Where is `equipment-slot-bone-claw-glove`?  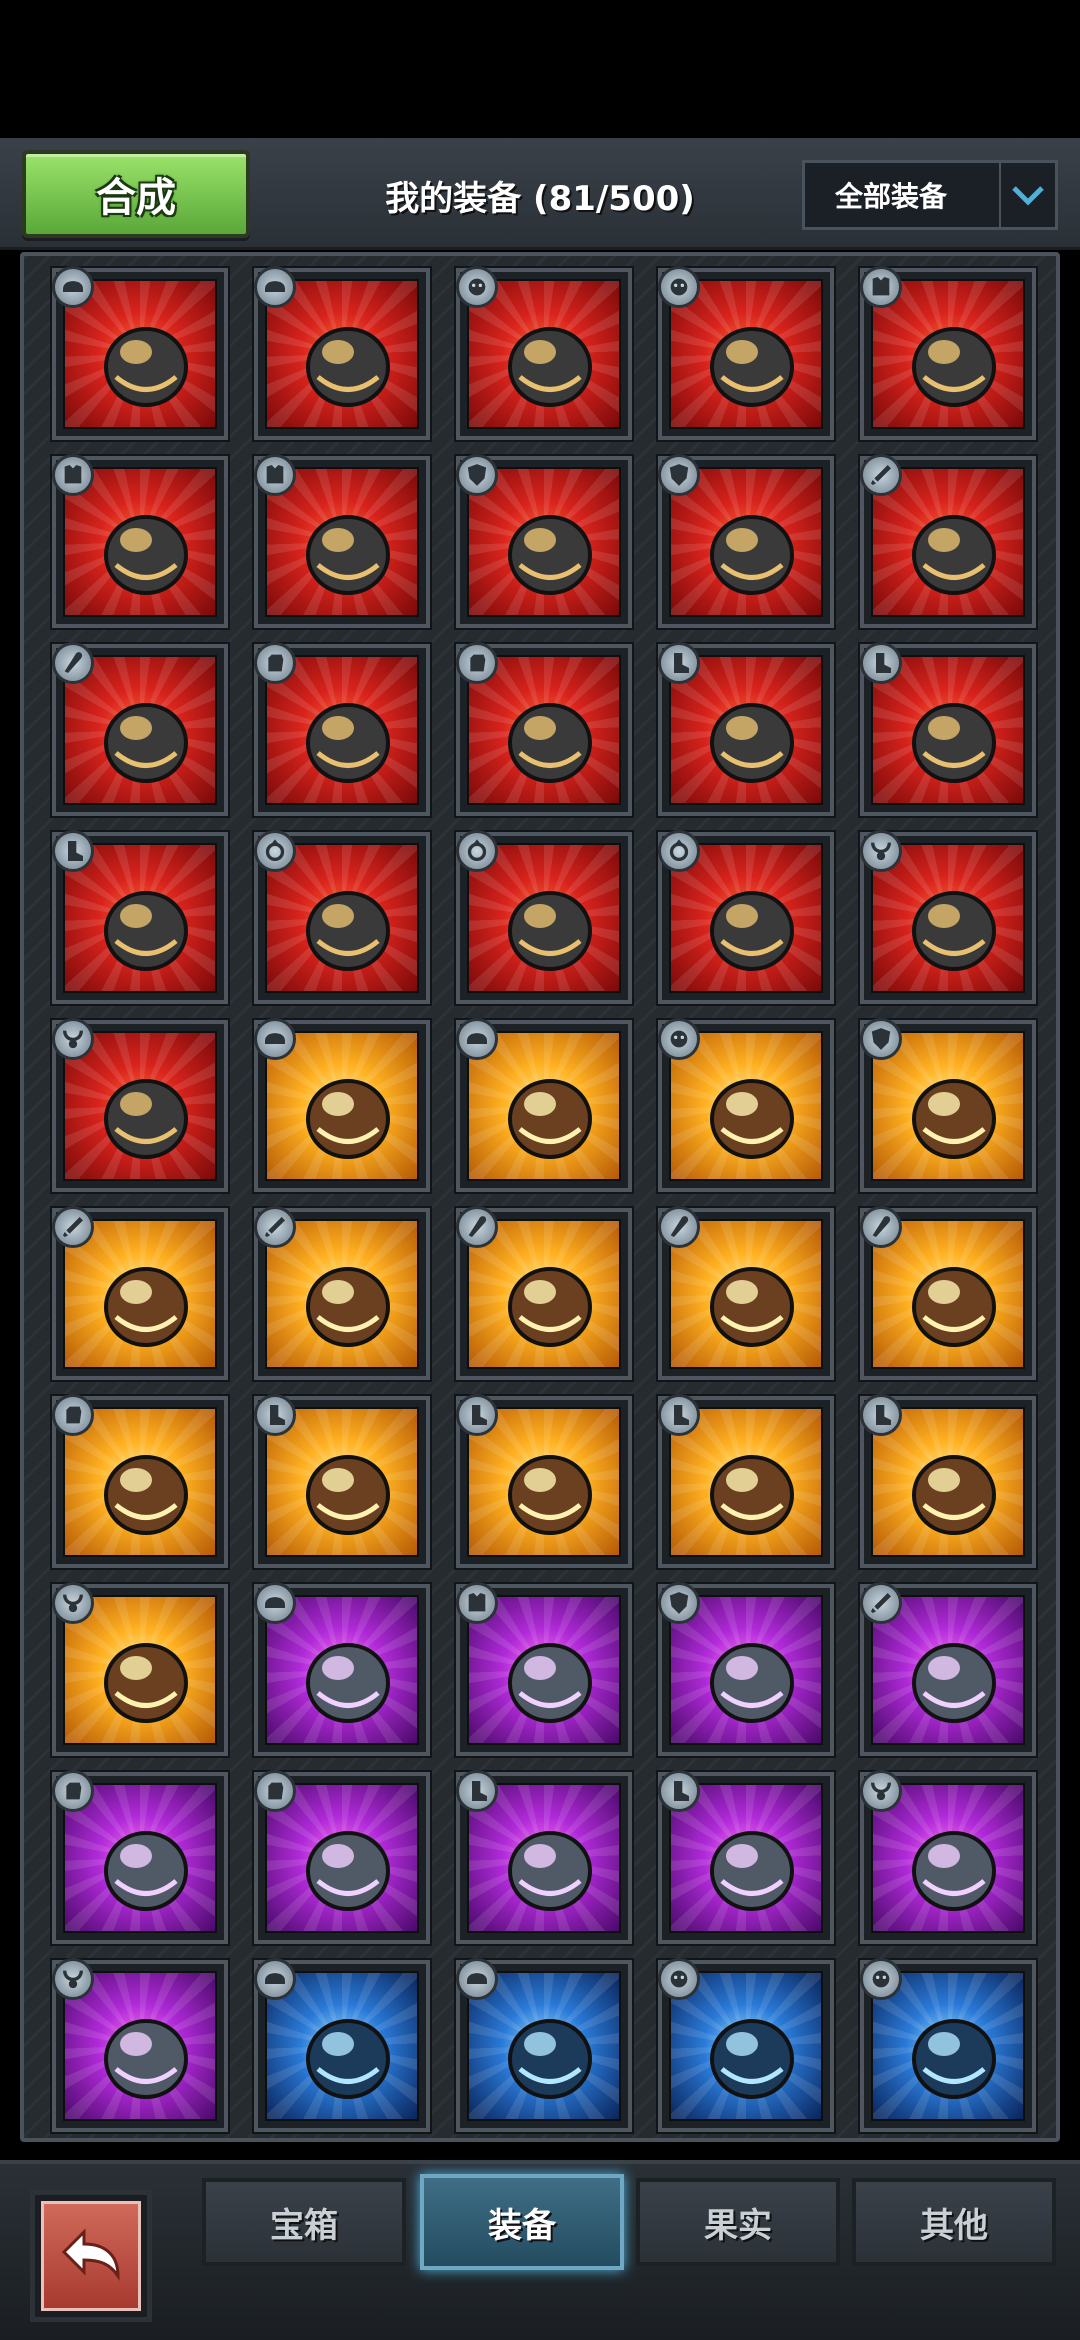 equipment-slot-bone-claw-glove is located at coordinates (140, 1481).